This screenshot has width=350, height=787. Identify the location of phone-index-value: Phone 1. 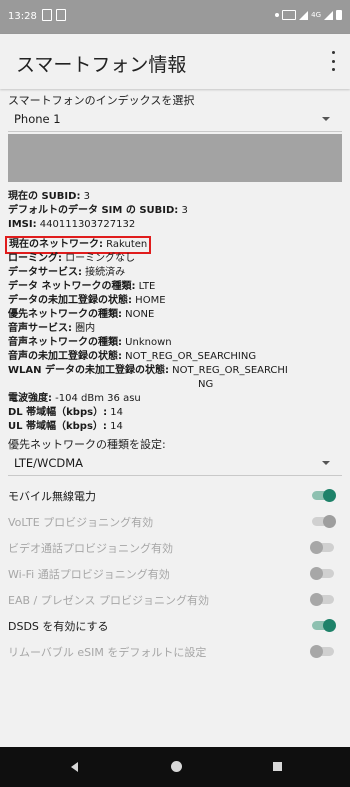
(37, 119).